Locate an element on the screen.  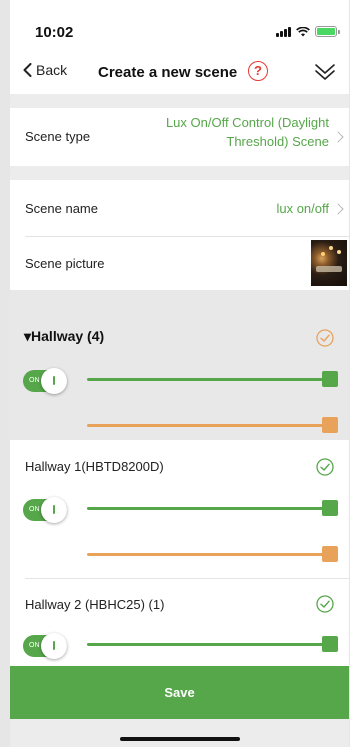
scene-picture-row: Scene picture is located at coordinates (179, 263).